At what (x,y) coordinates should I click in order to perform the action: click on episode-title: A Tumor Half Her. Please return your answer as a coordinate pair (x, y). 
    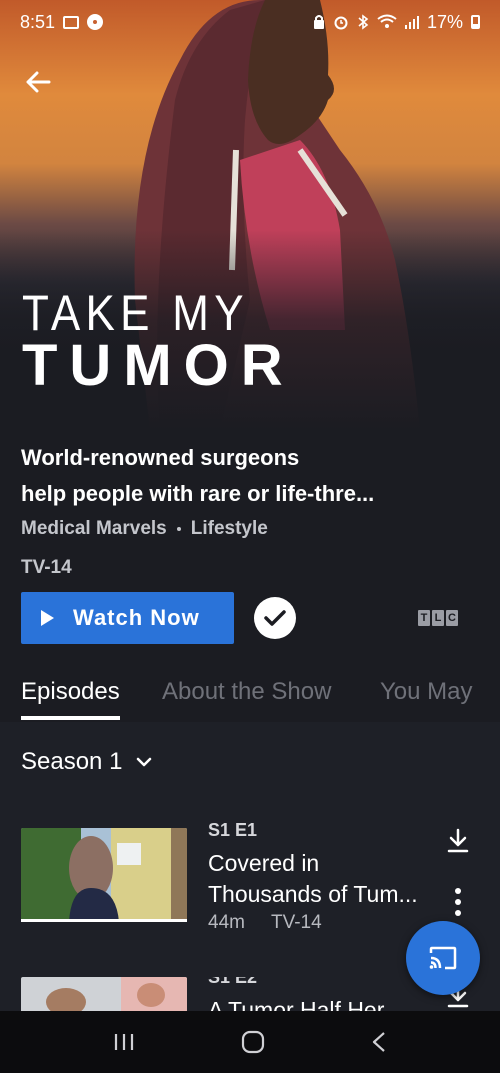
    Looking at the image, I should click on (323, 1003).